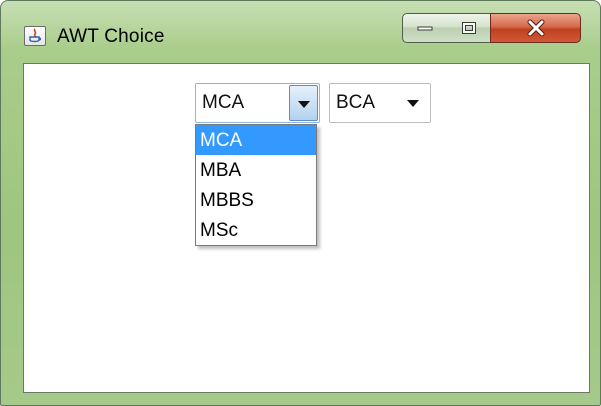 The width and height of the screenshot is (601, 406). What do you see at coordinates (380, 103) in the screenshot?
I see `degree-choice: BCA` at bounding box center [380, 103].